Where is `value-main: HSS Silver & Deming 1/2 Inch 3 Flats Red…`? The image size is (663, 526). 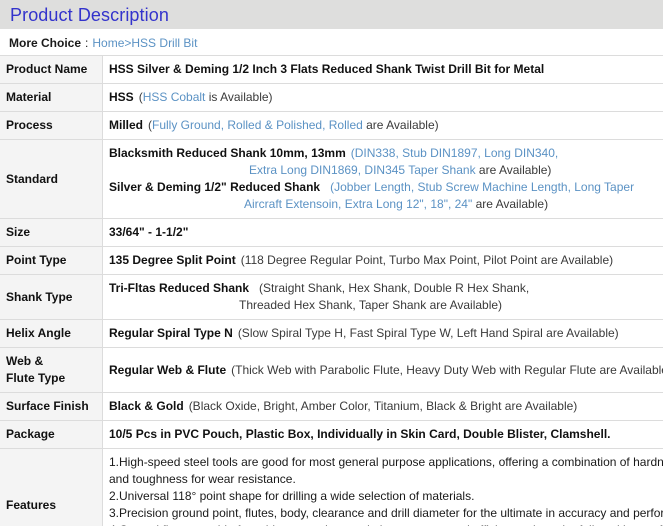
value-main: HSS Silver & Deming 1/2 Inch 3 Flats Red… is located at coordinates (327, 69).